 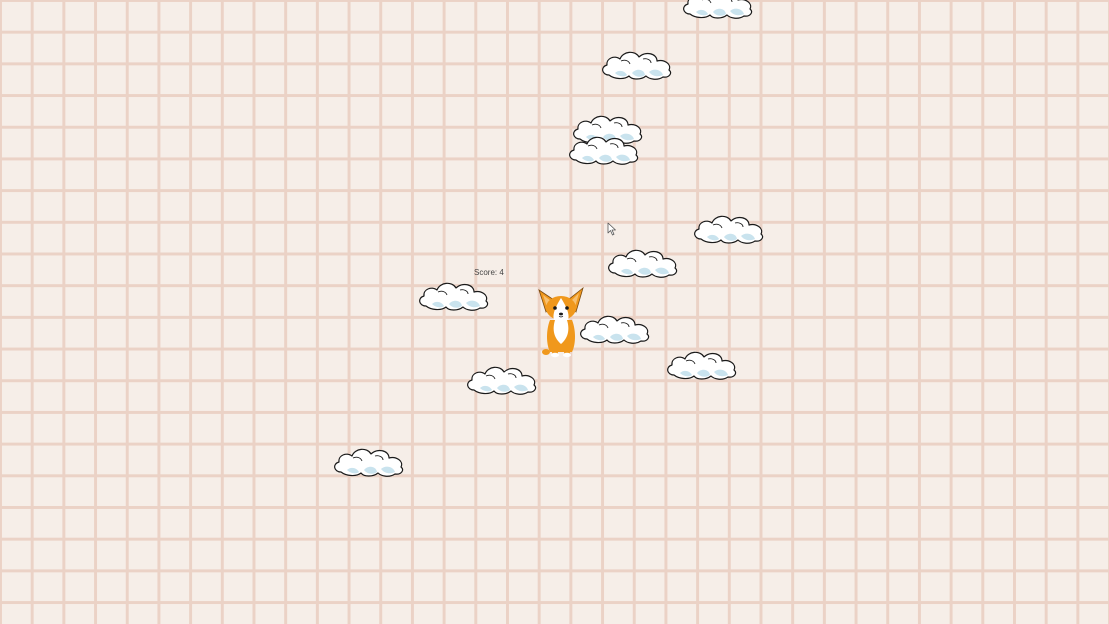 I want to click on score-value: 4, so click(x=501, y=272).